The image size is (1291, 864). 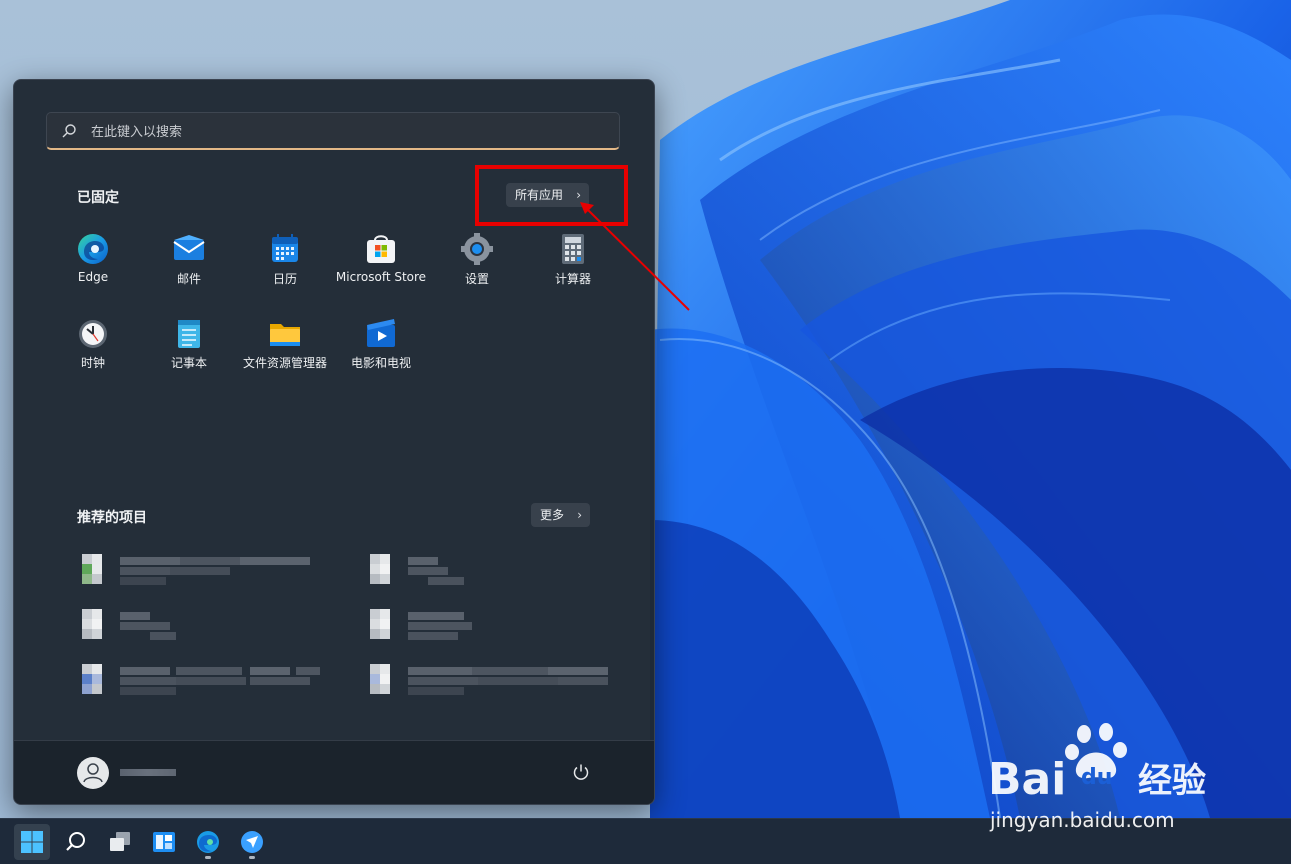 I want to click on taskbar-widgets-button, so click(x=164, y=842).